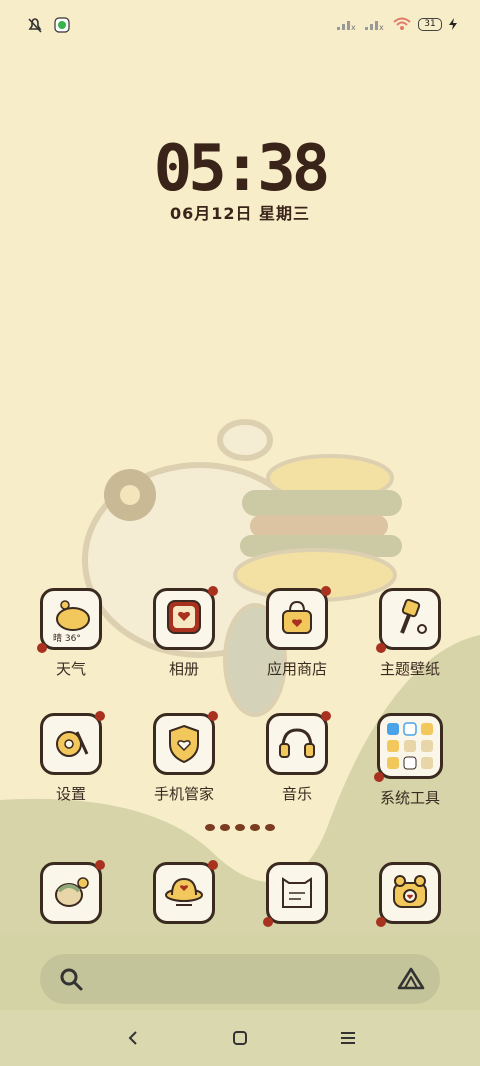  I want to click on app-label: 相册, so click(183, 669).